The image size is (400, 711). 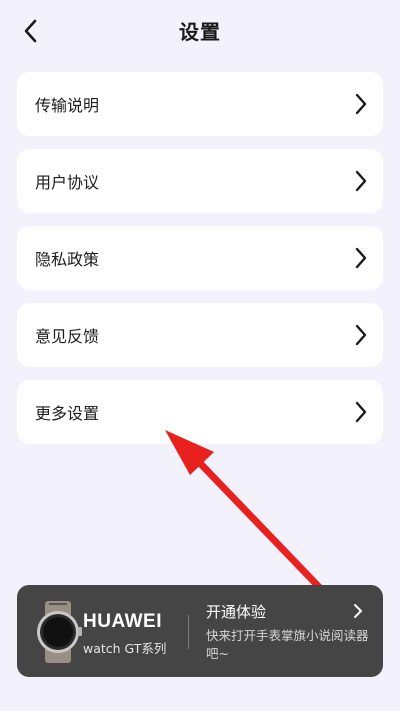 What do you see at coordinates (67, 336) in the screenshot?
I see `settings-item-label: 意见反馈` at bounding box center [67, 336].